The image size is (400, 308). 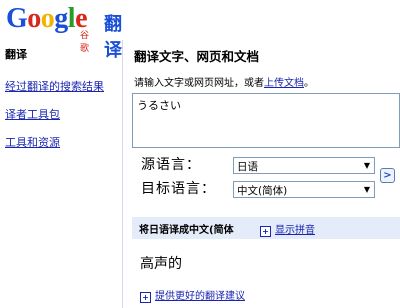 I want to click on sidebar-link-translated-search: 经过翻译的搜索结果, so click(x=54, y=86).